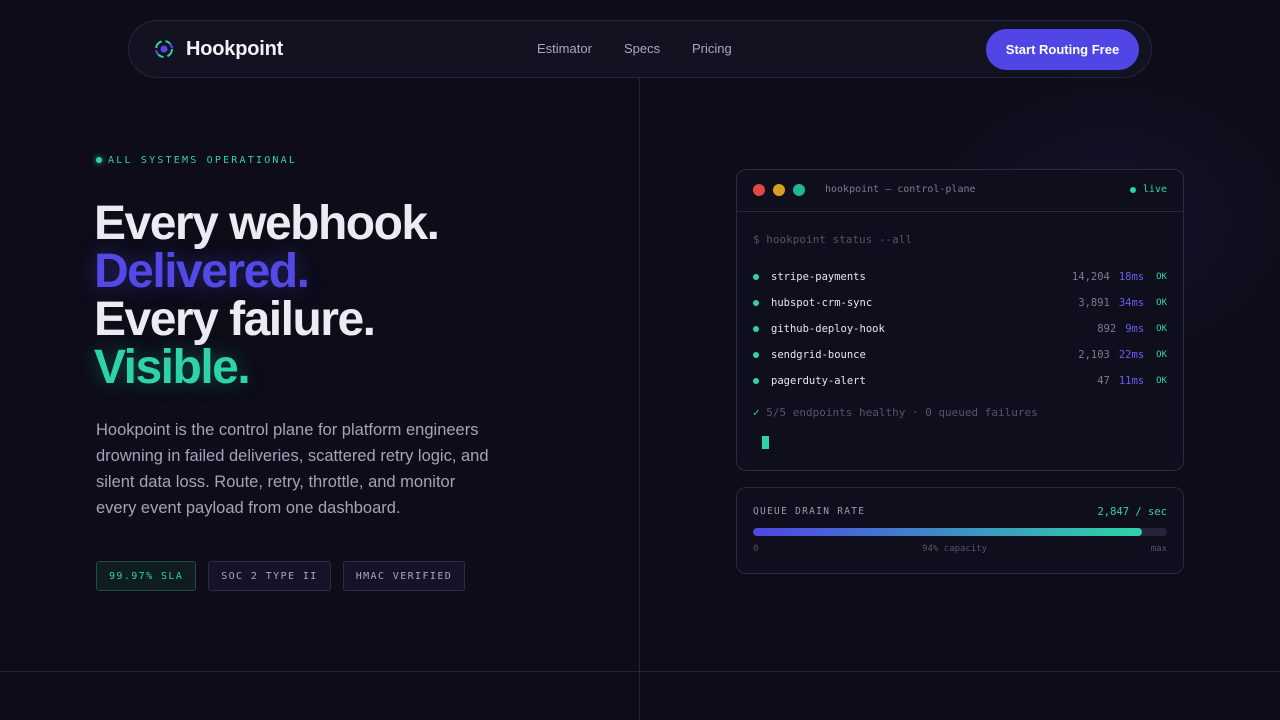 The height and width of the screenshot is (720, 1280). What do you see at coordinates (1090, 277) in the screenshot?
I see `endpoint-count: 14,204` at bounding box center [1090, 277].